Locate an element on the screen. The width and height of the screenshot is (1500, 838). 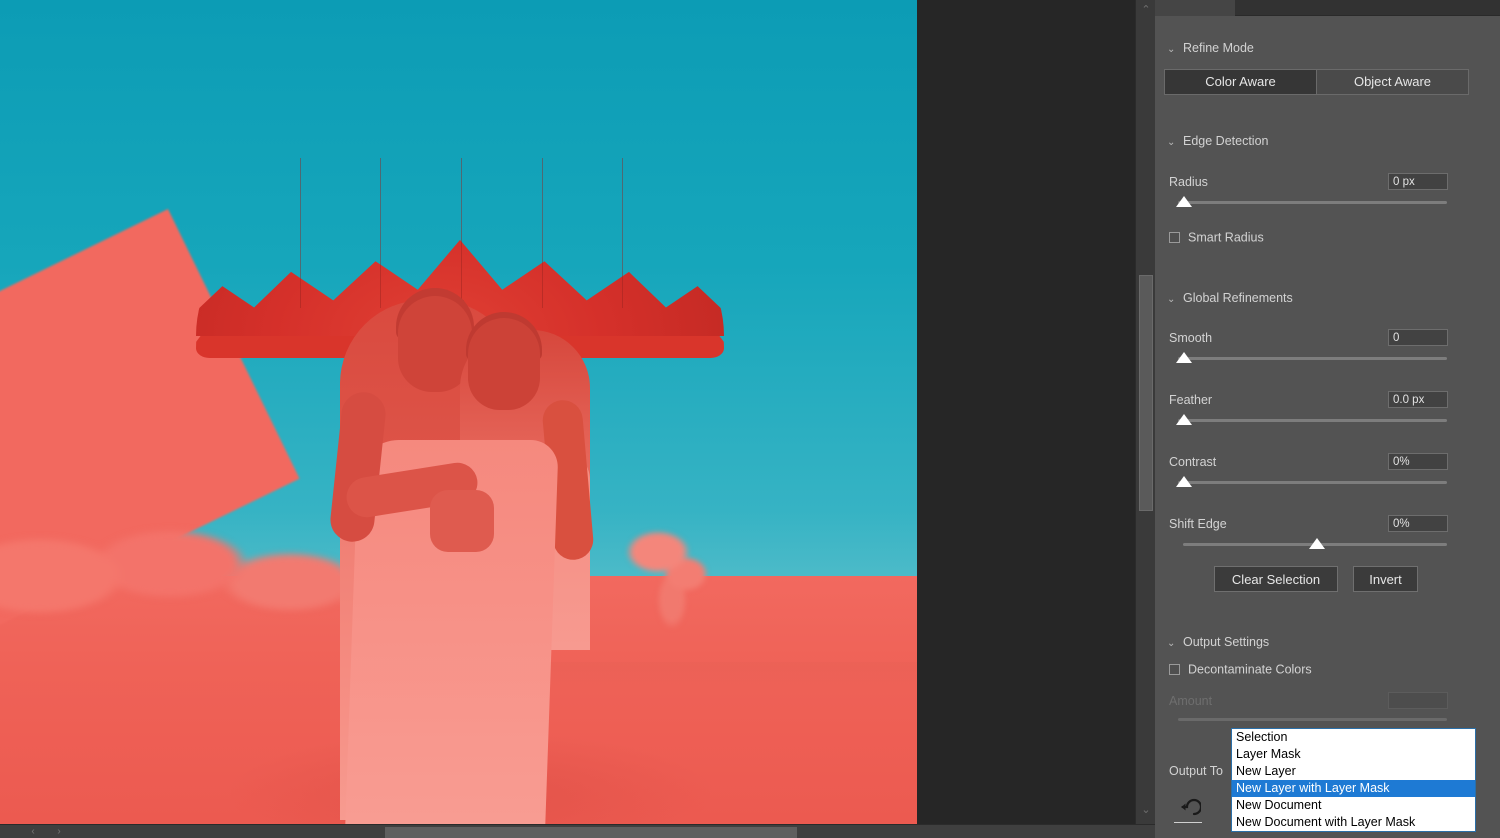
invert-button: Invert is located at coordinates (1385, 579).